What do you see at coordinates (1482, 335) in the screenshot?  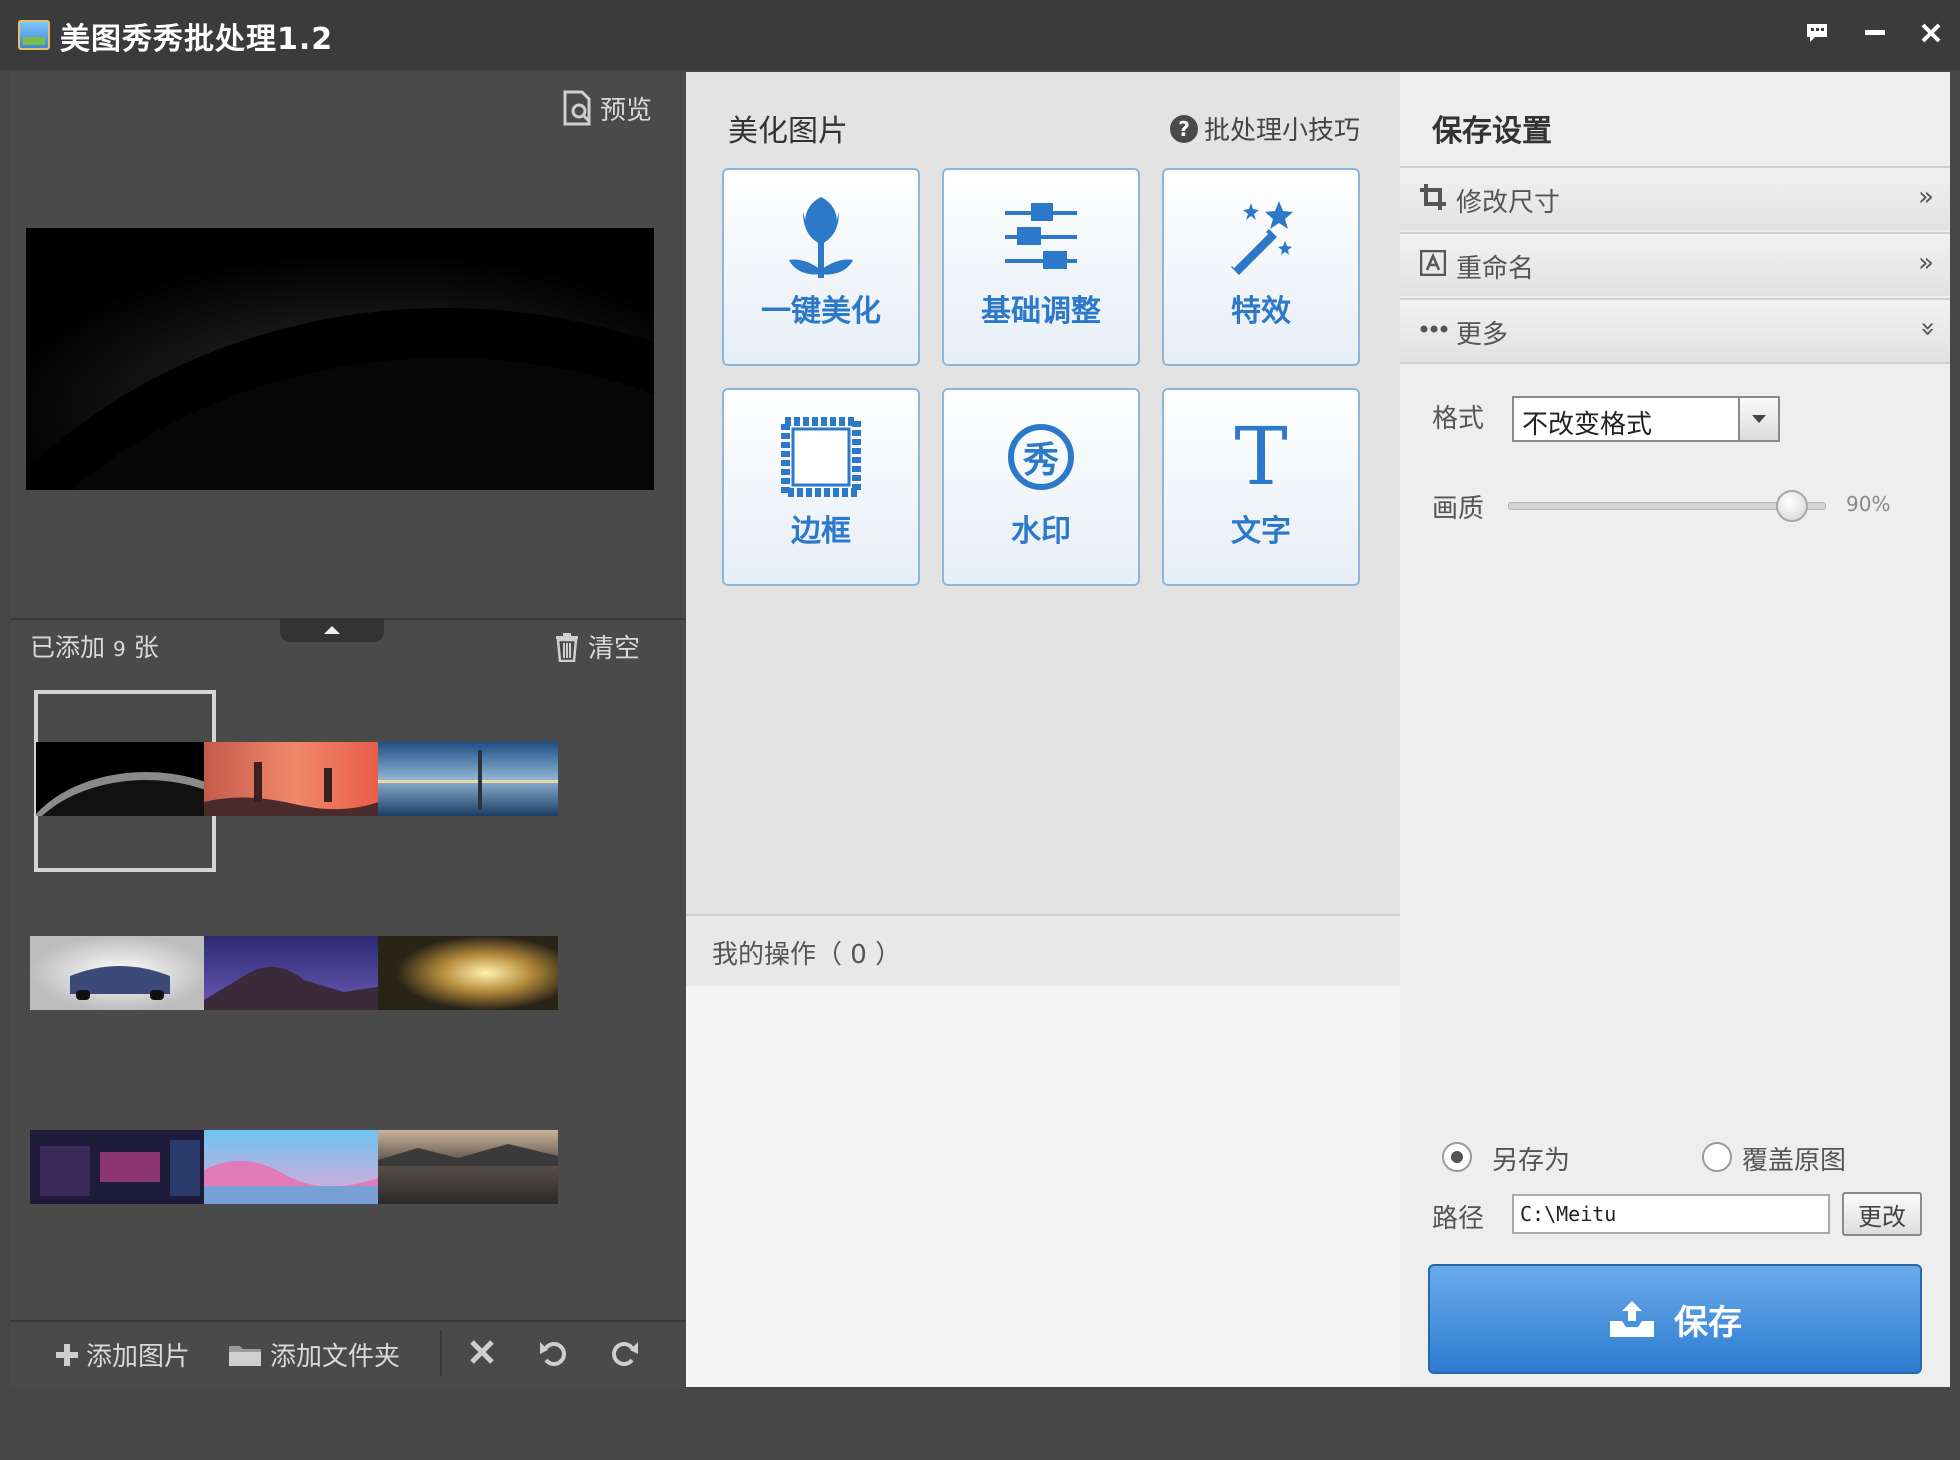 I see `section-label: 更多` at bounding box center [1482, 335].